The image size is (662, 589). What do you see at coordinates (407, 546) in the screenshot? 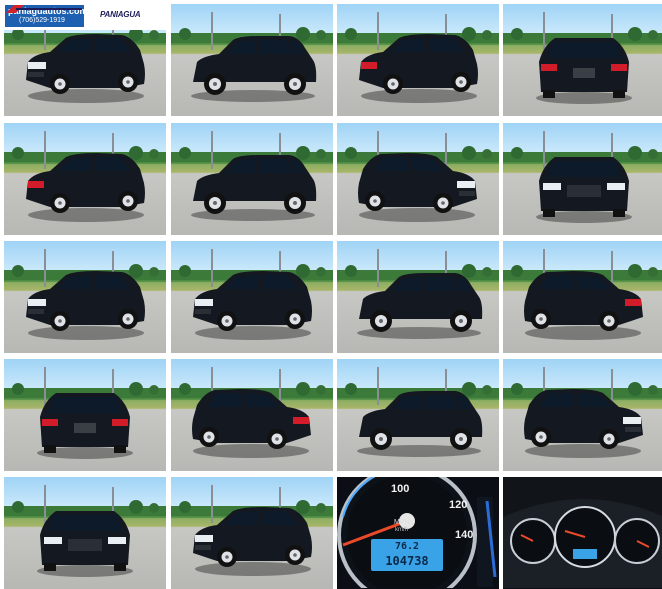
I see `trip-reading: 76.2` at bounding box center [407, 546].